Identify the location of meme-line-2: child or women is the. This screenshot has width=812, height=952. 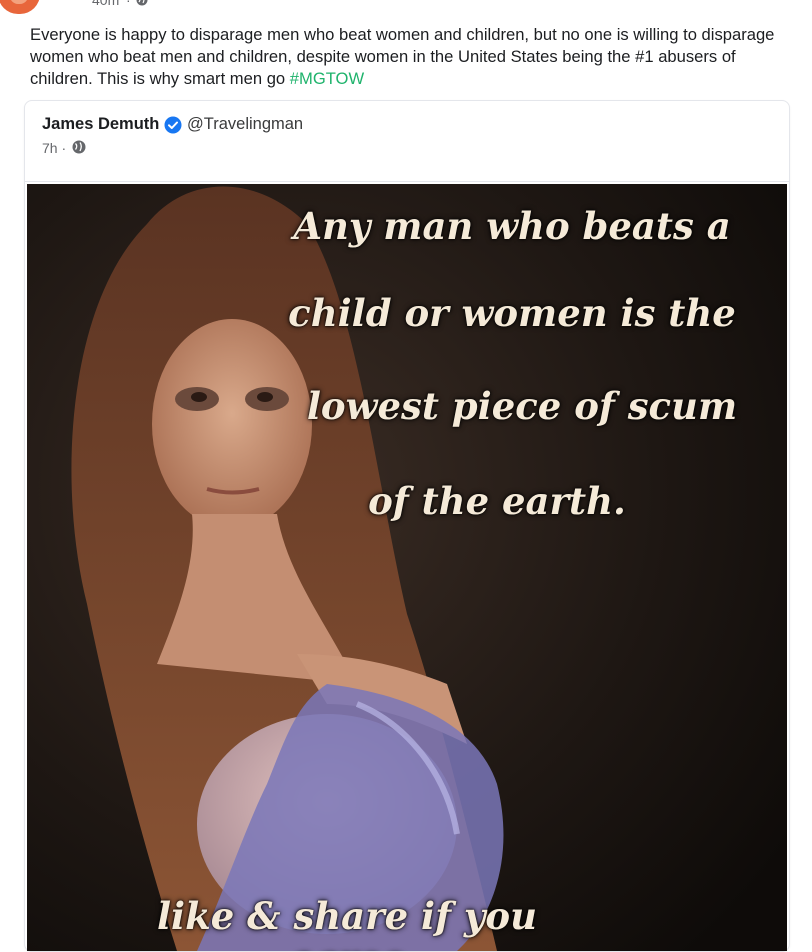
(512, 313).